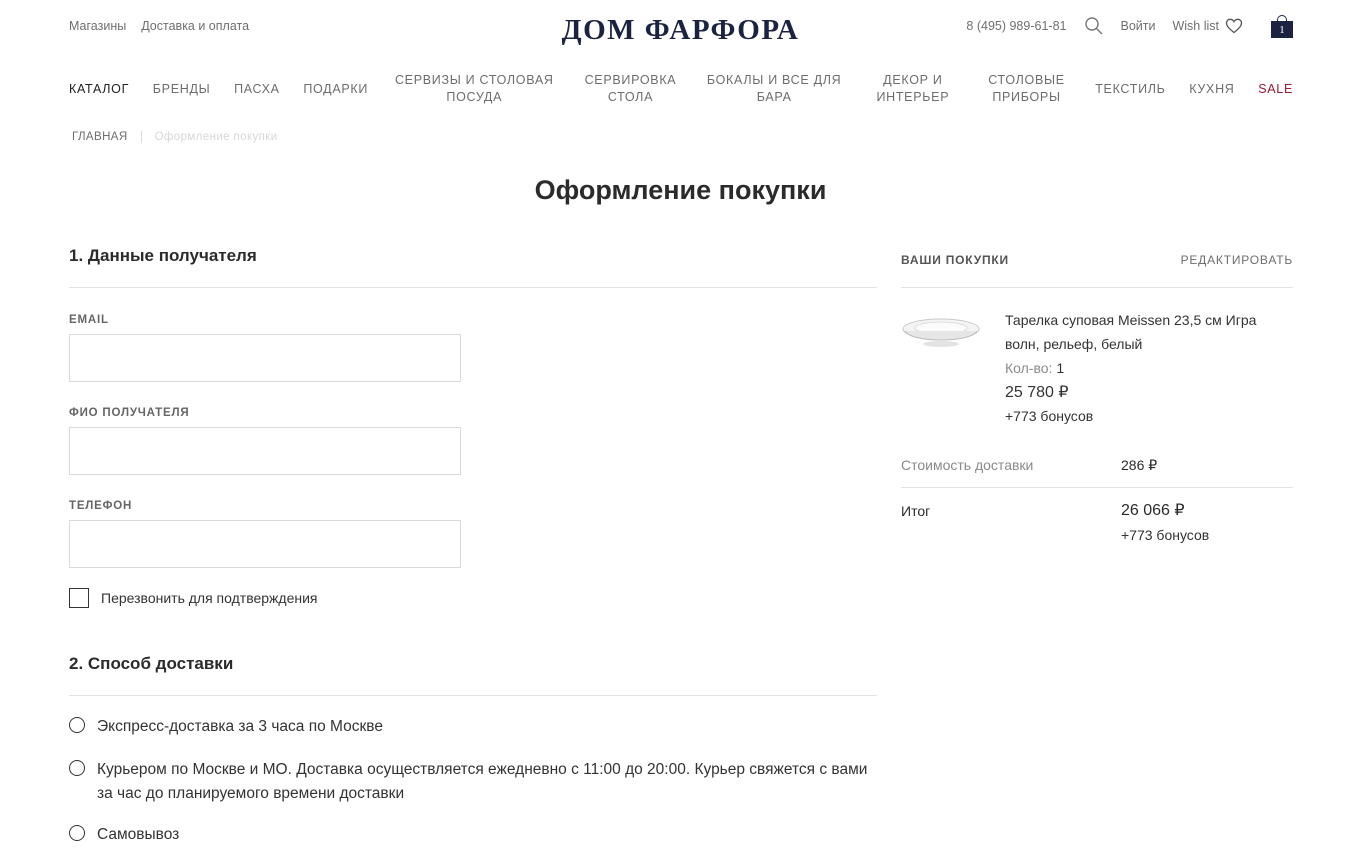  What do you see at coordinates (1195, 26) in the screenshot?
I see `wishlist-link: Wish list` at bounding box center [1195, 26].